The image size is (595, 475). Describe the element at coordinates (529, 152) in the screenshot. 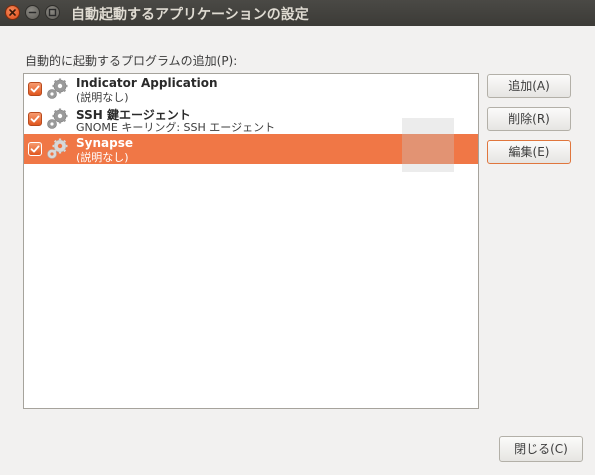

I see `edit-button: 編集(E)` at that location.